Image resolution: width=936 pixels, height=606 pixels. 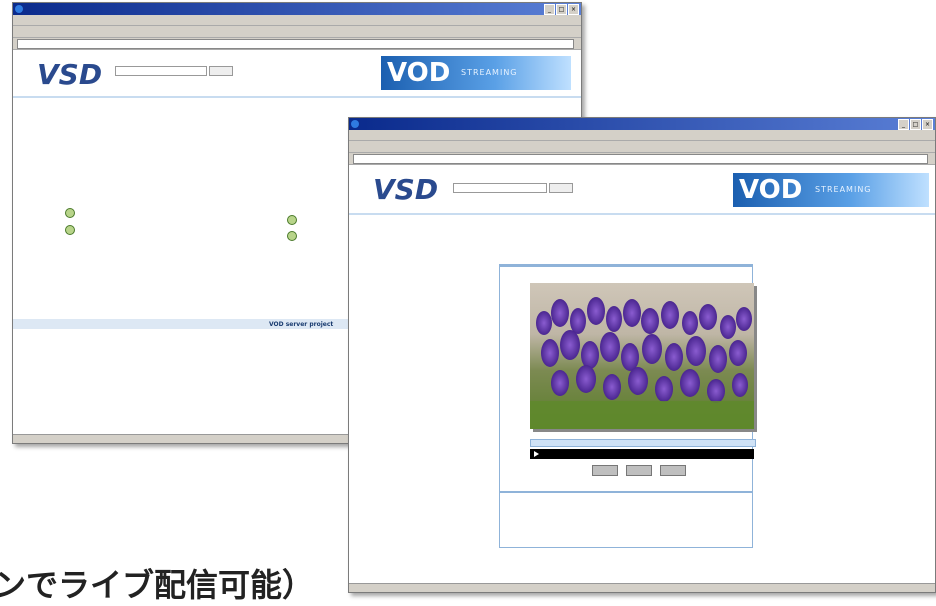 I want to click on front-address-input, so click(x=640, y=158).